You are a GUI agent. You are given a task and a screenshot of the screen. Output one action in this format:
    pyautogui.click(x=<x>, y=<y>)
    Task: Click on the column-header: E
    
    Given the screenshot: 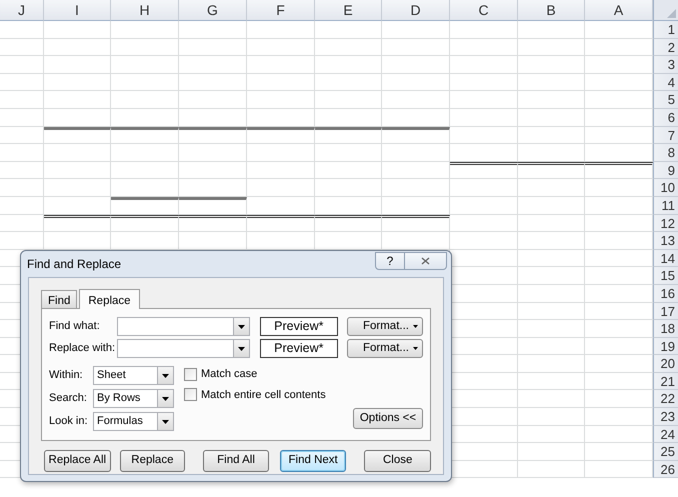 What is the action you would take?
    pyautogui.click(x=348, y=10)
    